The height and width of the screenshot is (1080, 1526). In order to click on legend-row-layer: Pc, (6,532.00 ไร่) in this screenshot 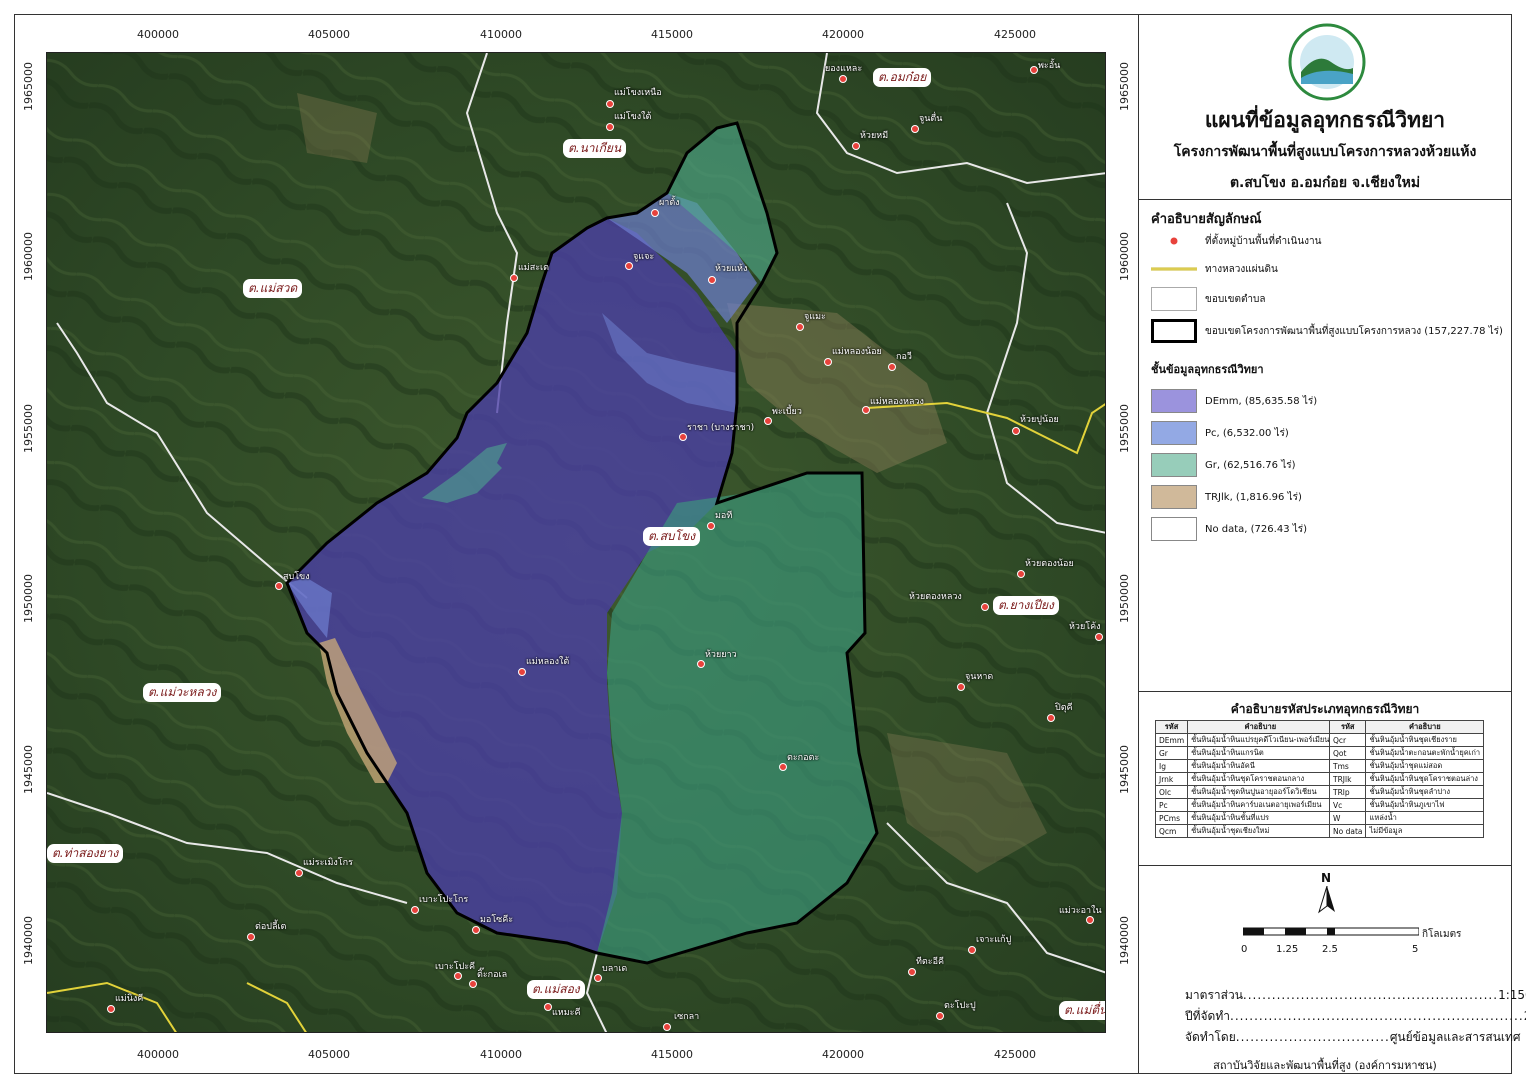, I will do `click(1220, 433)`.